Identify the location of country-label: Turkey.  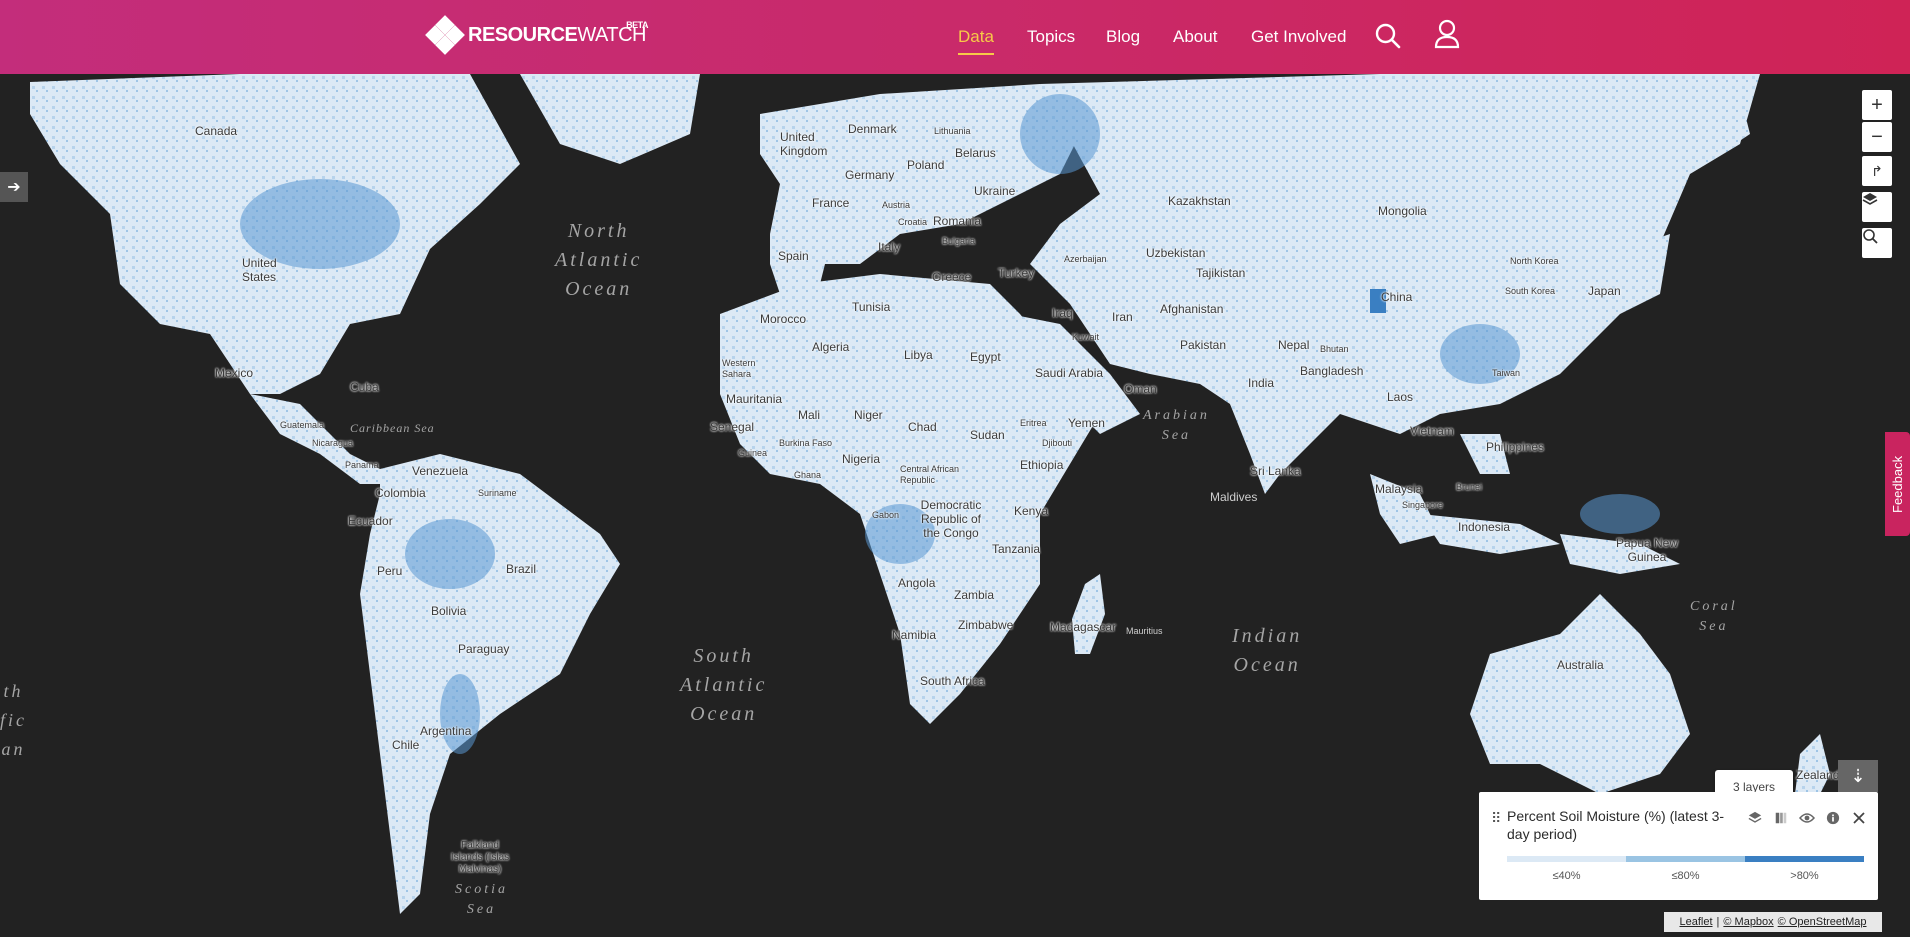
(1016, 273).